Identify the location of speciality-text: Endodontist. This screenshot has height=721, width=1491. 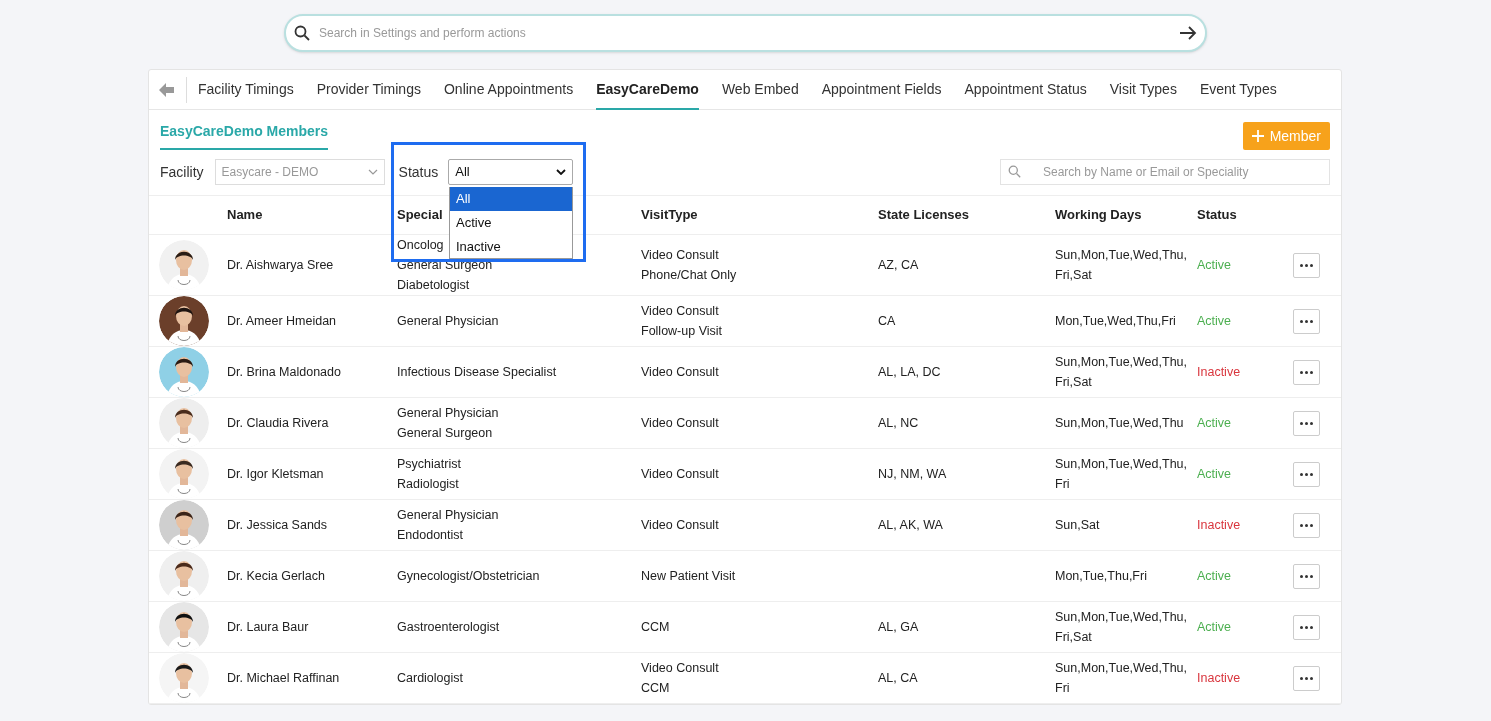
(430, 535).